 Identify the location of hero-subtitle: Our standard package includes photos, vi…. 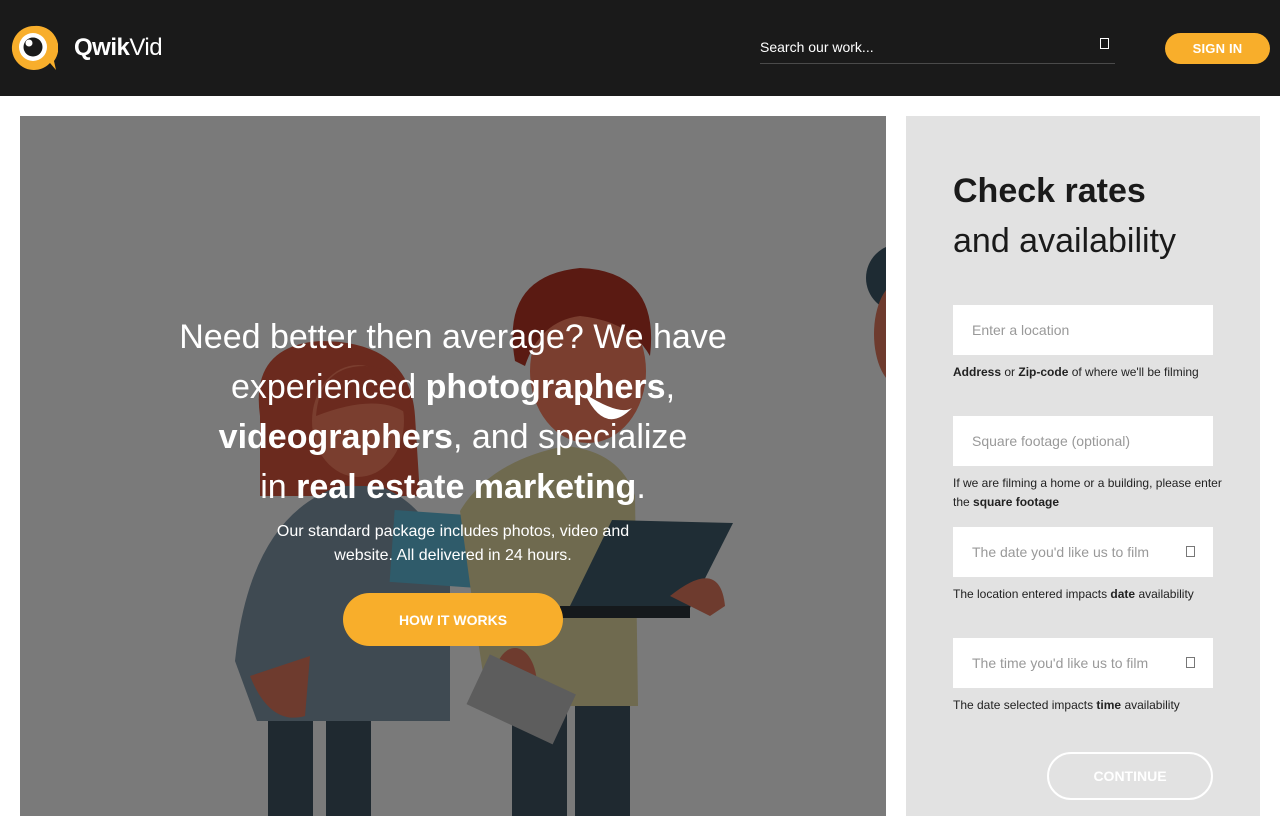
(453, 543).